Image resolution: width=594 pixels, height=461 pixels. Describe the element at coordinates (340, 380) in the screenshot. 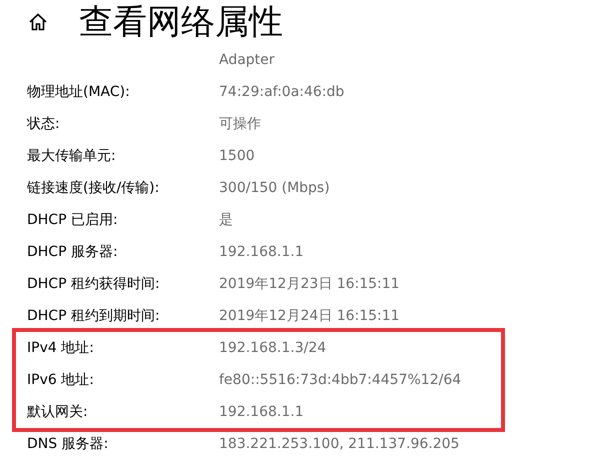

I see `property-value: fe80::5516:73d:4bb7:4457%12/64` at that location.